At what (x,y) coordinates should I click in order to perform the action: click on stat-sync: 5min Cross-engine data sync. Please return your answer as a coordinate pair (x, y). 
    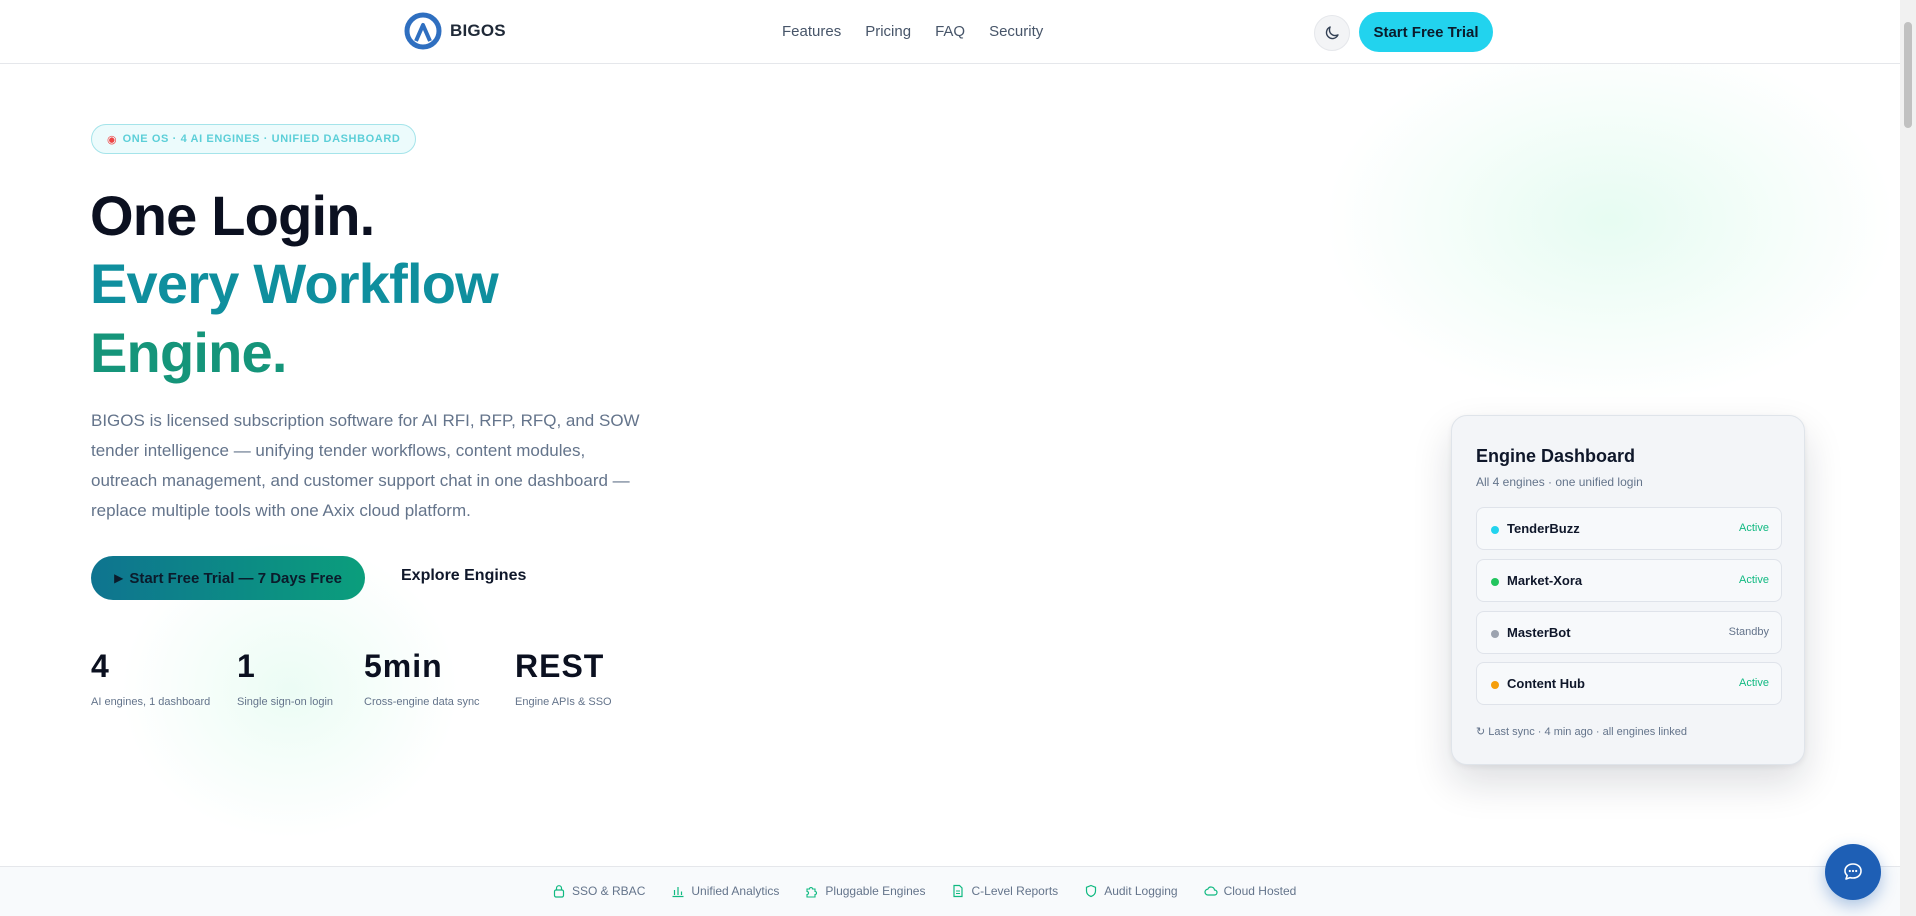
    Looking at the image, I should click on (422, 679).